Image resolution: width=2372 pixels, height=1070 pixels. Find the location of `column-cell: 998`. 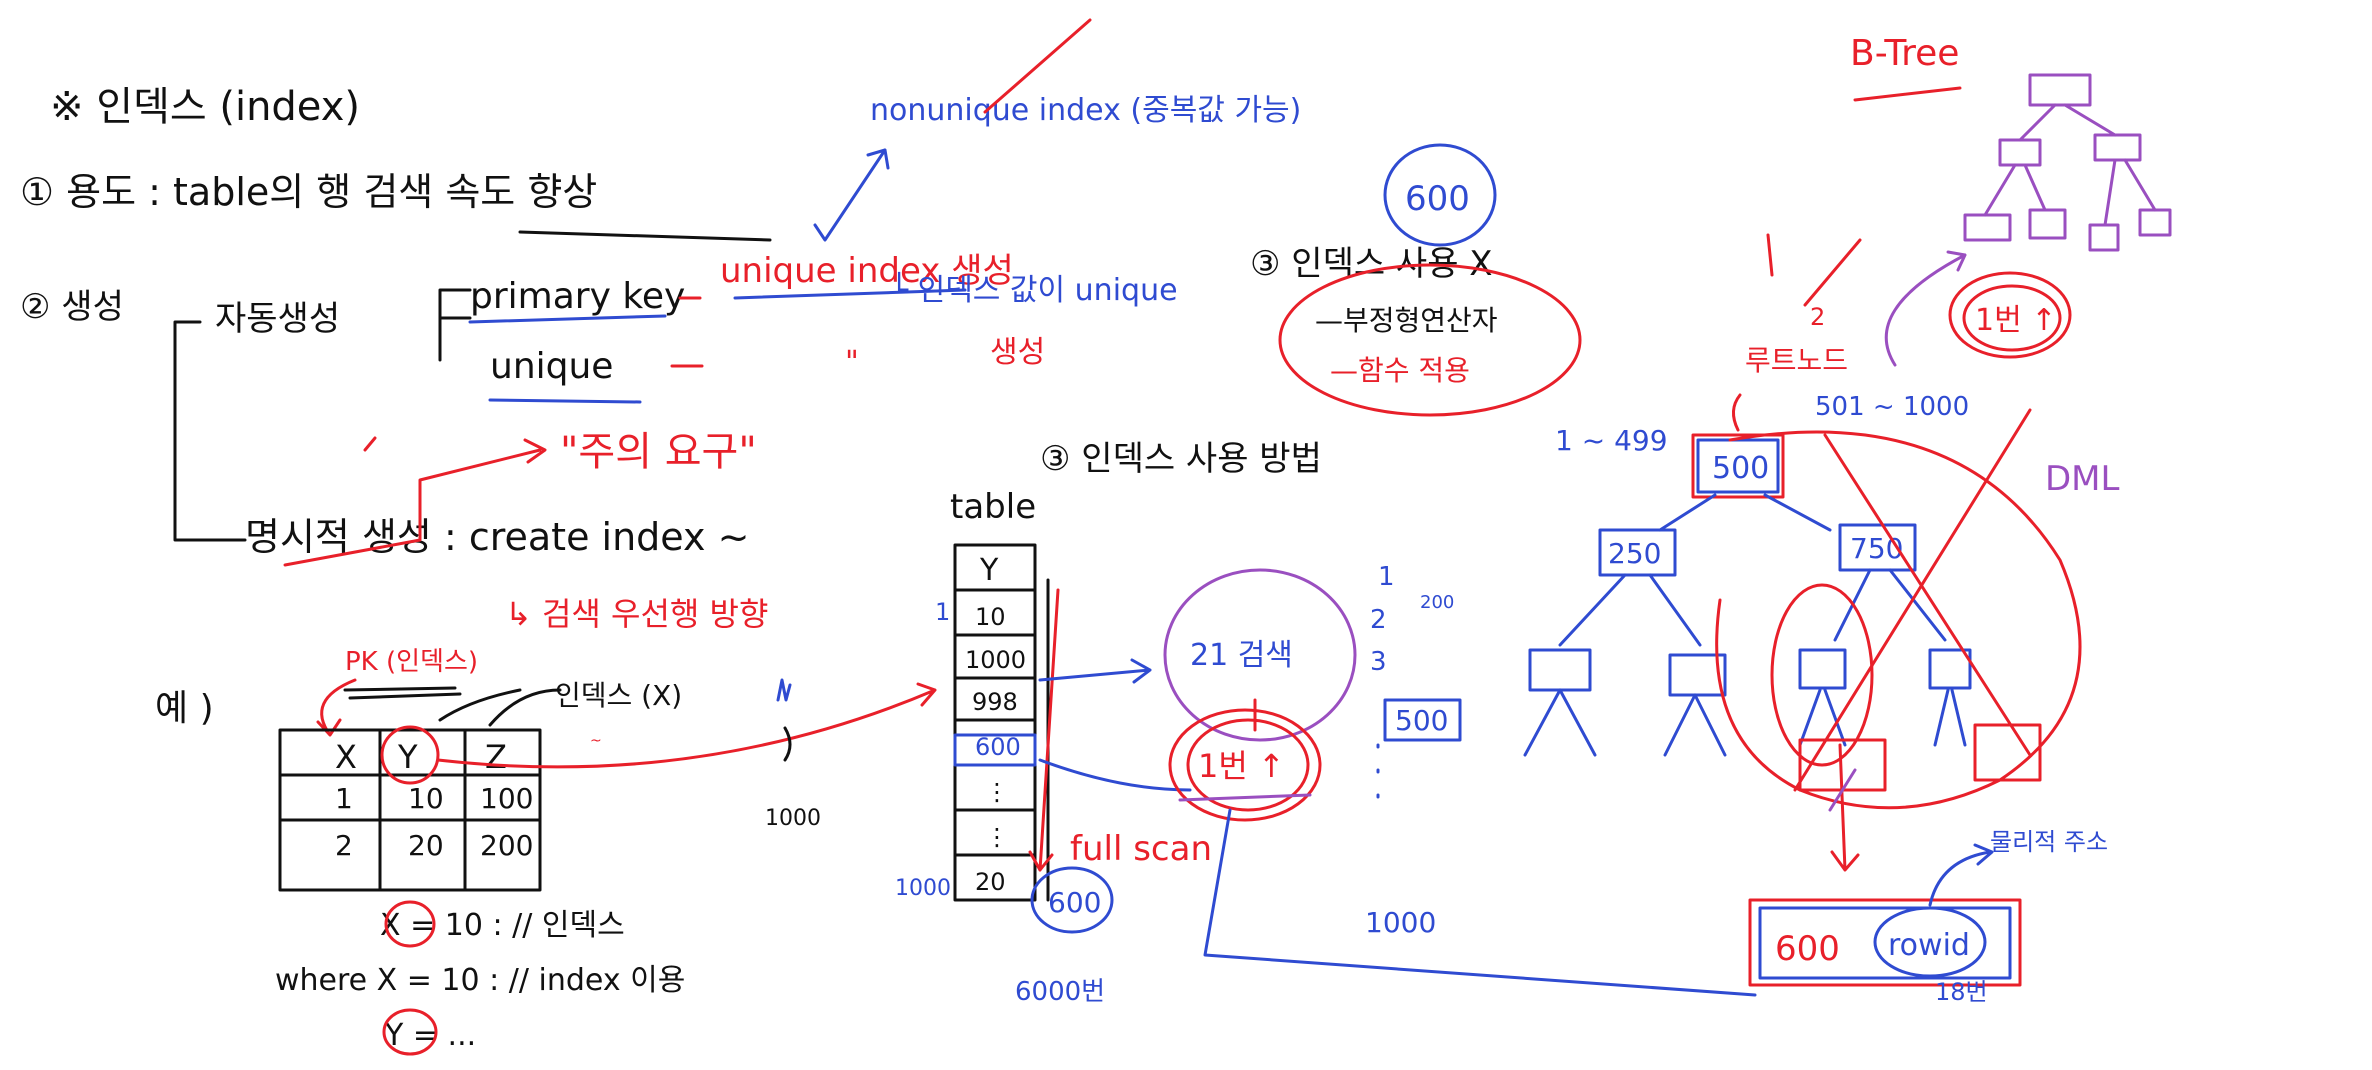

column-cell: 998 is located at coordinates (995, 702).